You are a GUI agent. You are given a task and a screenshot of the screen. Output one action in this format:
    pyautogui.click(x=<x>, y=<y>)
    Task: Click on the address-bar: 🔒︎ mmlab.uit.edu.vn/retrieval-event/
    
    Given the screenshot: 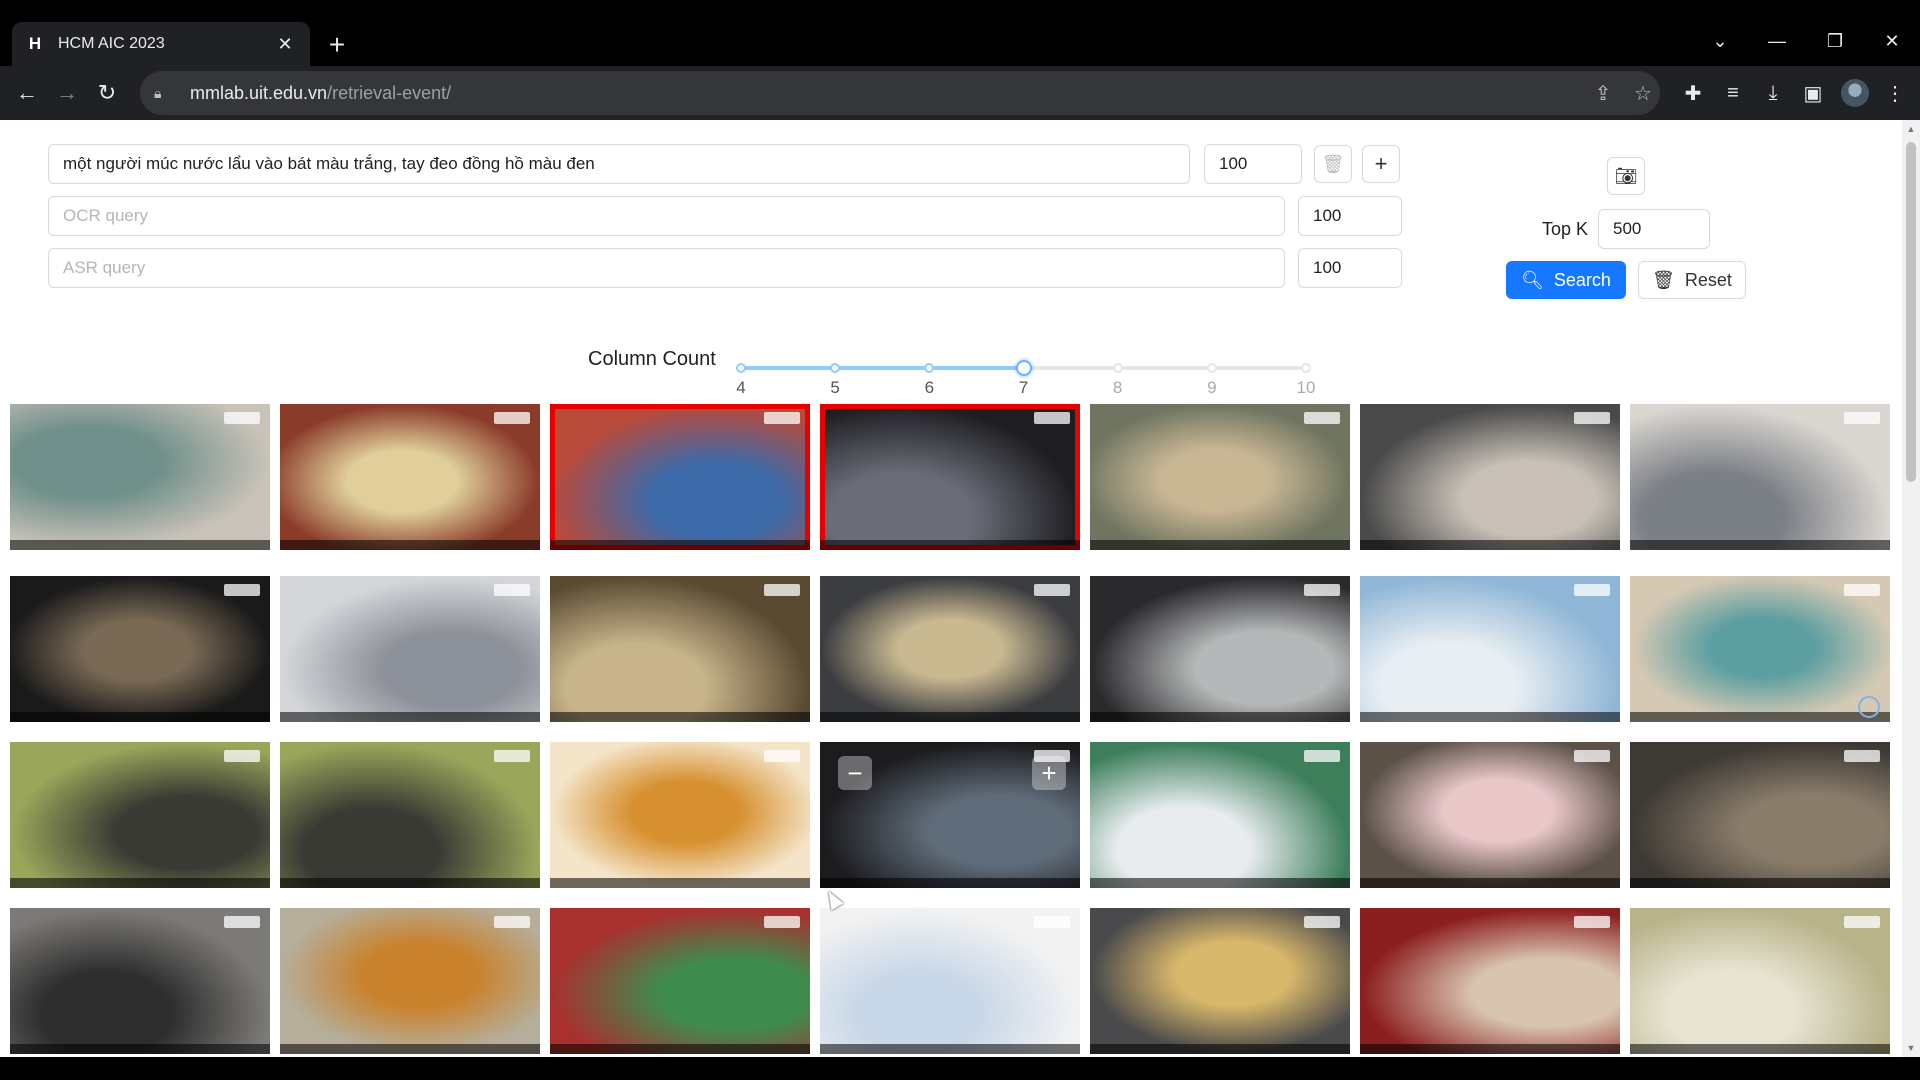 What is the action you would take?
    pyautogui.click(x=900, y=93)
    